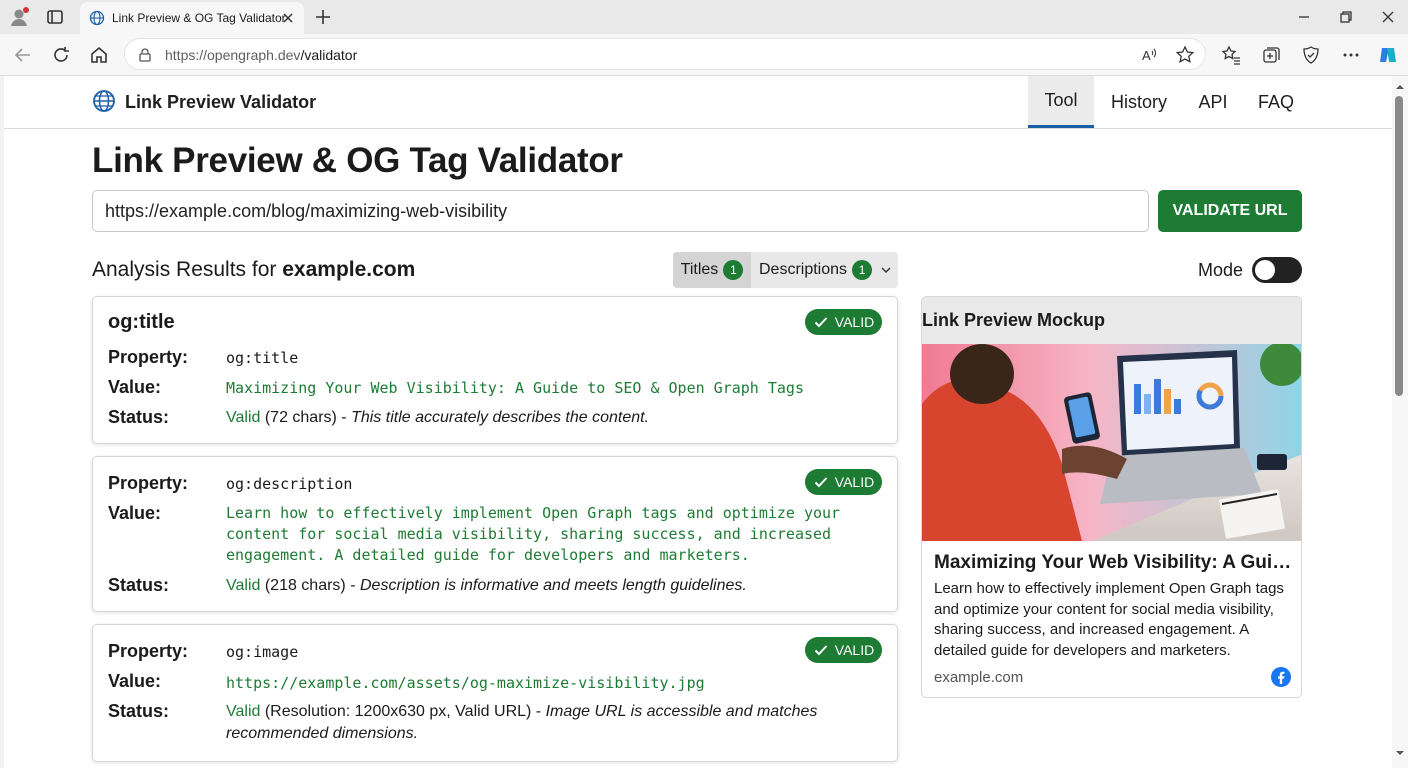  Describe the element at coordinates (55, 17) in the screenshot. I see `tab-actions-icon` at that location.